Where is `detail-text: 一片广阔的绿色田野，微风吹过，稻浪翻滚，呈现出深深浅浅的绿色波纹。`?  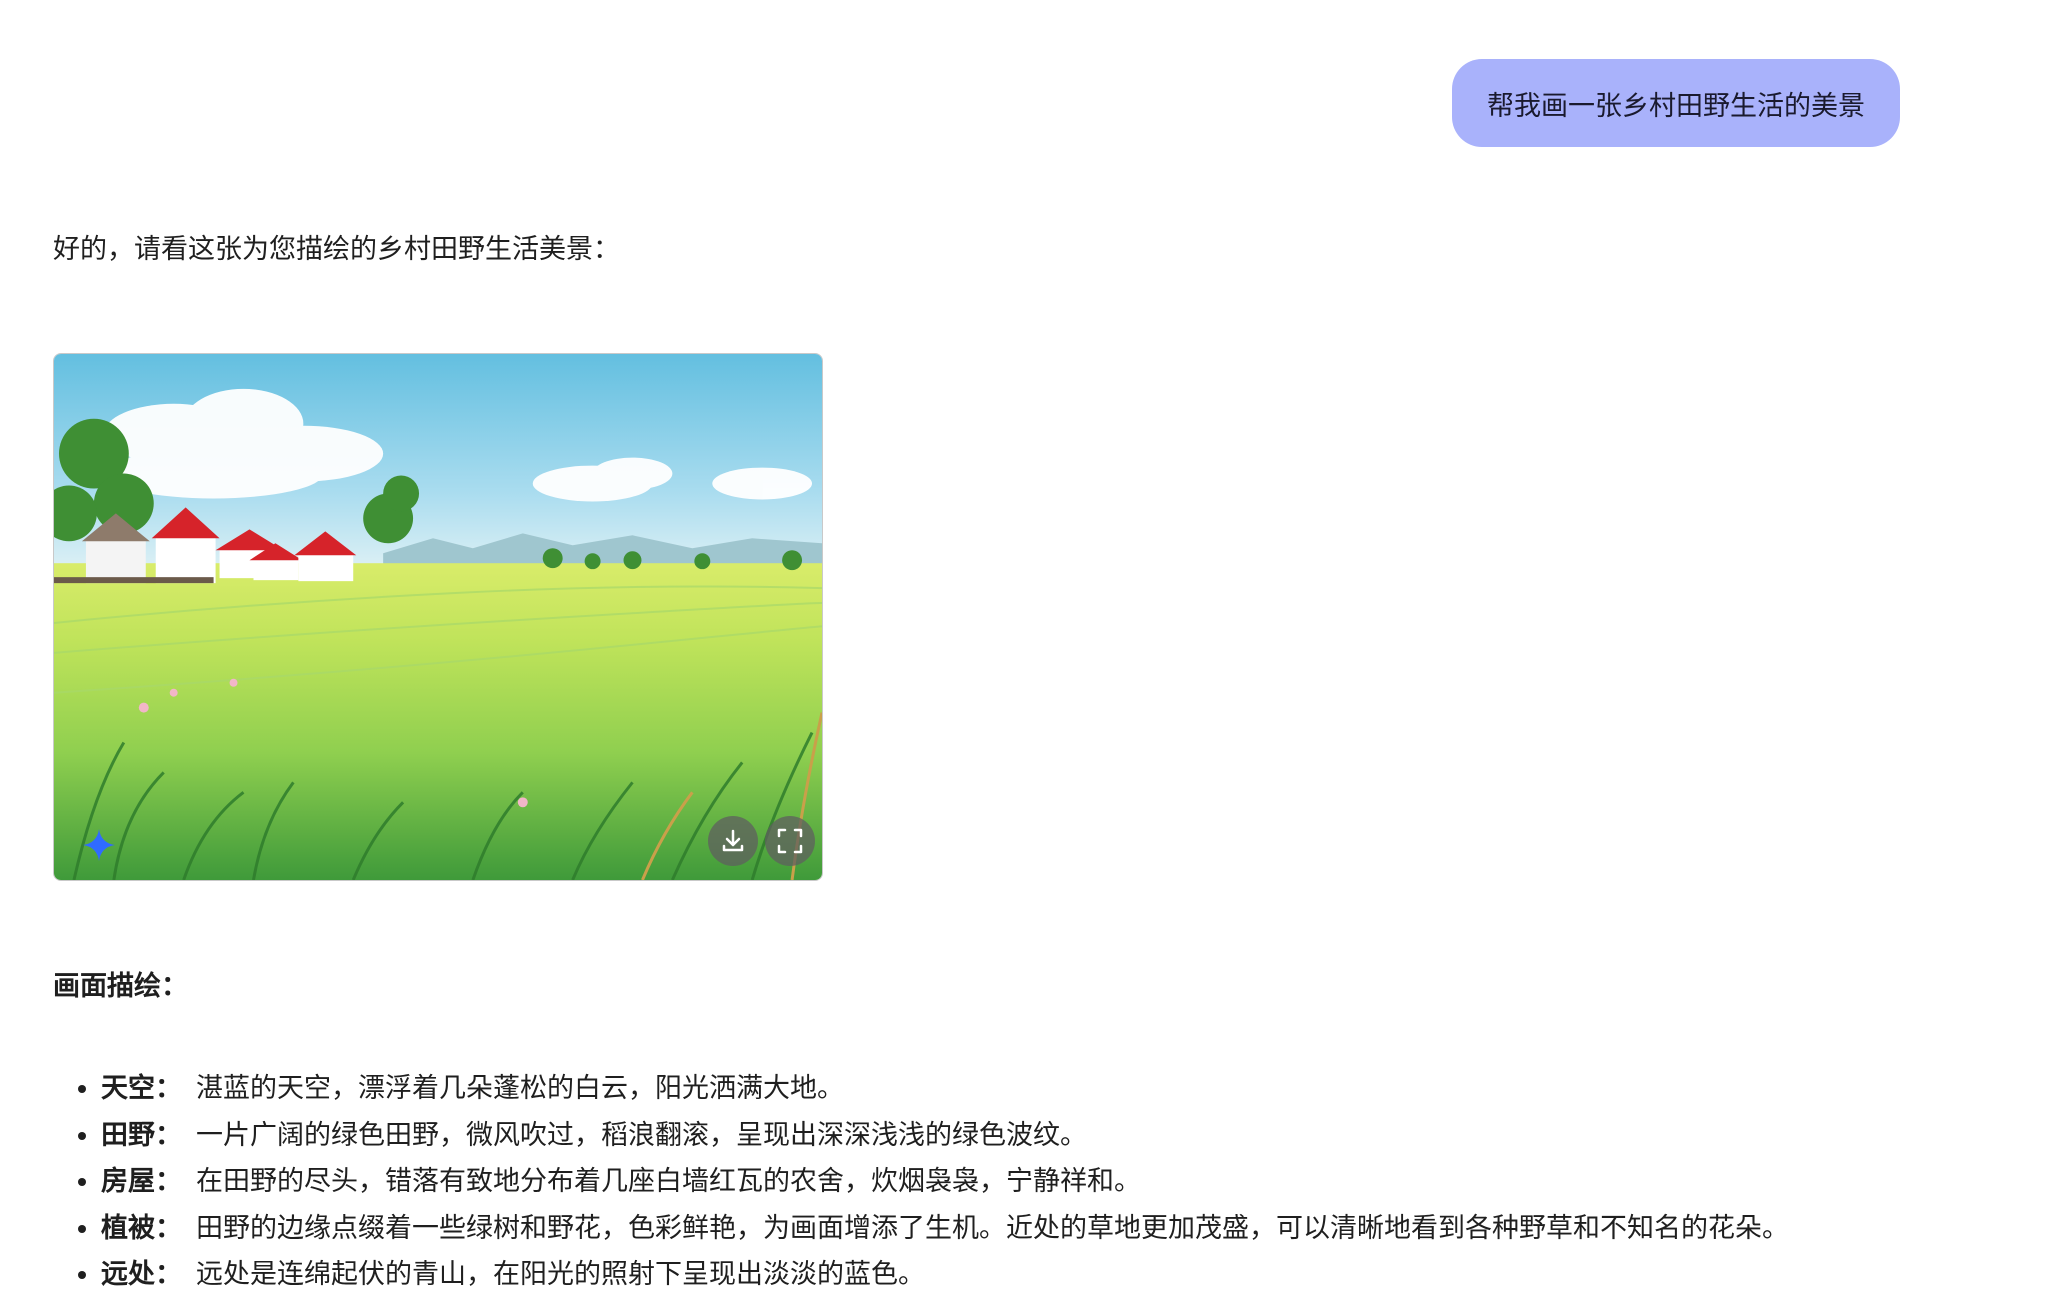
detail-text: 一片广阔的绿色田野，微风吹过，稻浪翻滚，呈现出深深浅浅的绿色波纹。 is located at coordinates (641, 1135).